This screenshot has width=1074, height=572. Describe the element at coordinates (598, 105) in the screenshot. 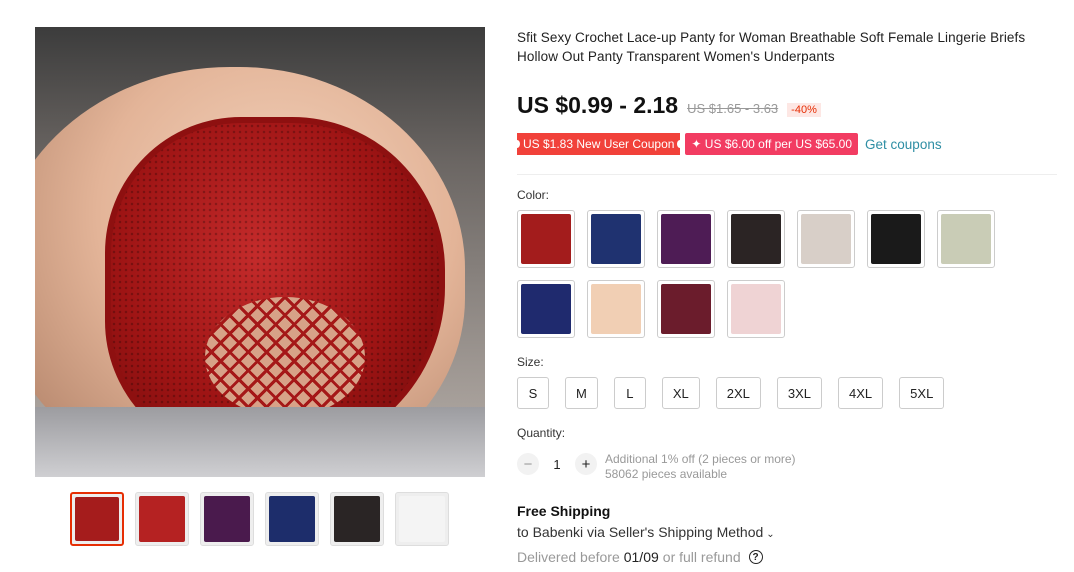

I see `current-price: US $0.99 - 2.18` at that location.